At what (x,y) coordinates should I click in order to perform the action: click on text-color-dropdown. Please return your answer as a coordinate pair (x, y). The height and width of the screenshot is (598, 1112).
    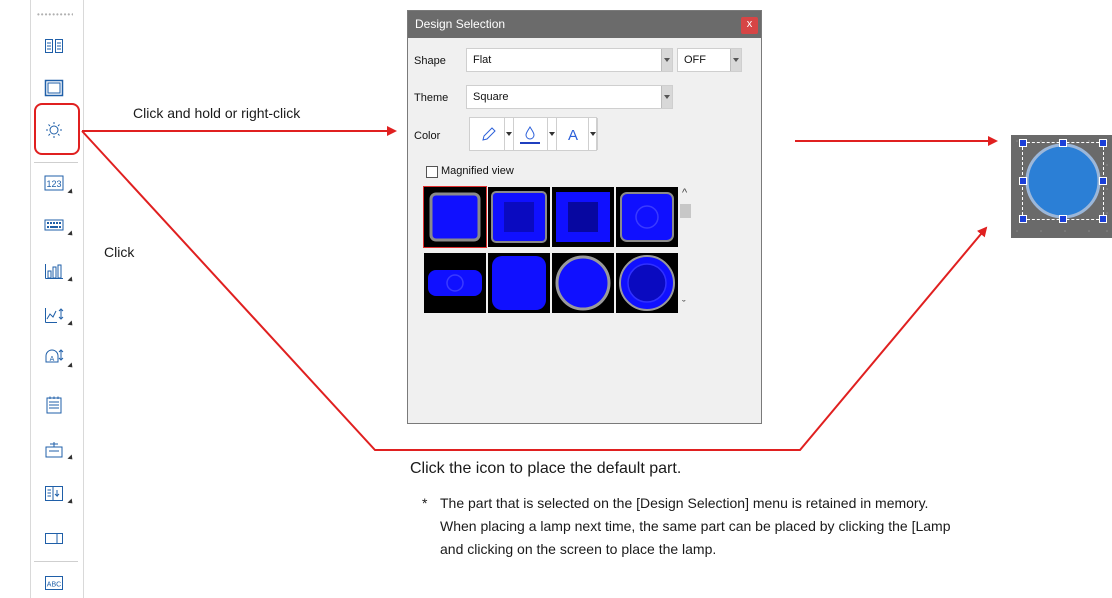
    Looking at the image, I should click on (593, 134).